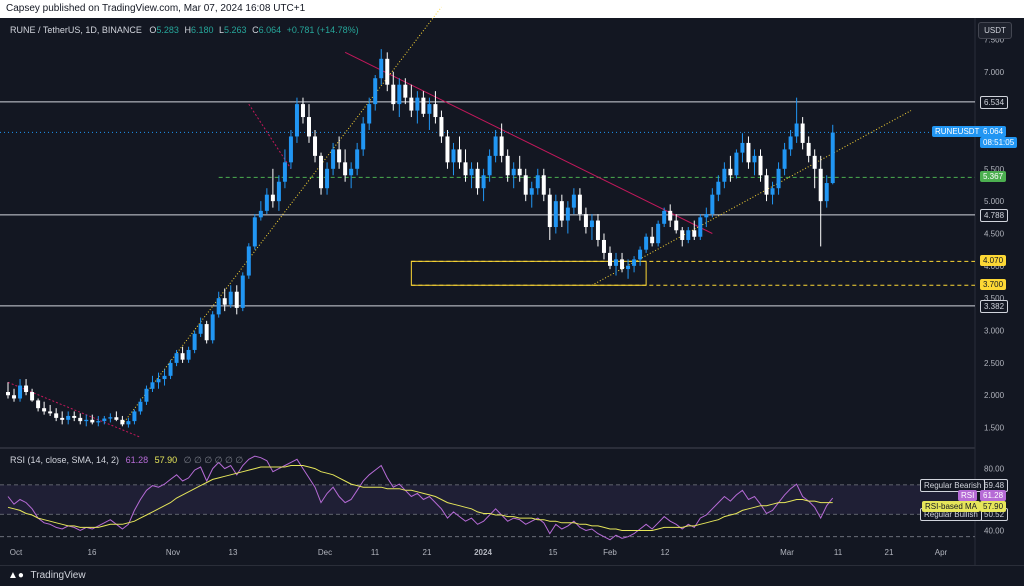  What do you see at coordinates (58, 575) in the screenshot?
I see `footer-brand: TradingView` at bounding box center [58, 575].